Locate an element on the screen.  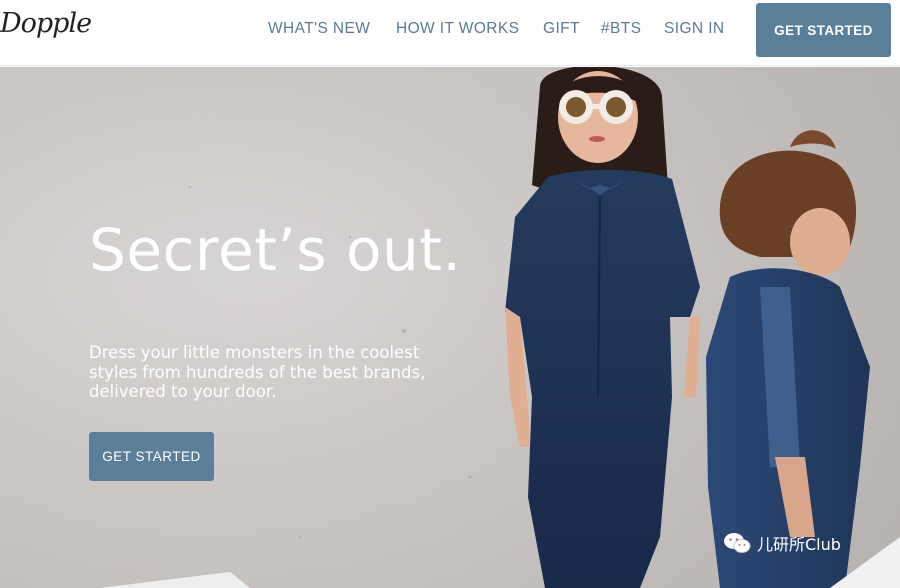
child-figure-right is located at coordinates (788, 359).